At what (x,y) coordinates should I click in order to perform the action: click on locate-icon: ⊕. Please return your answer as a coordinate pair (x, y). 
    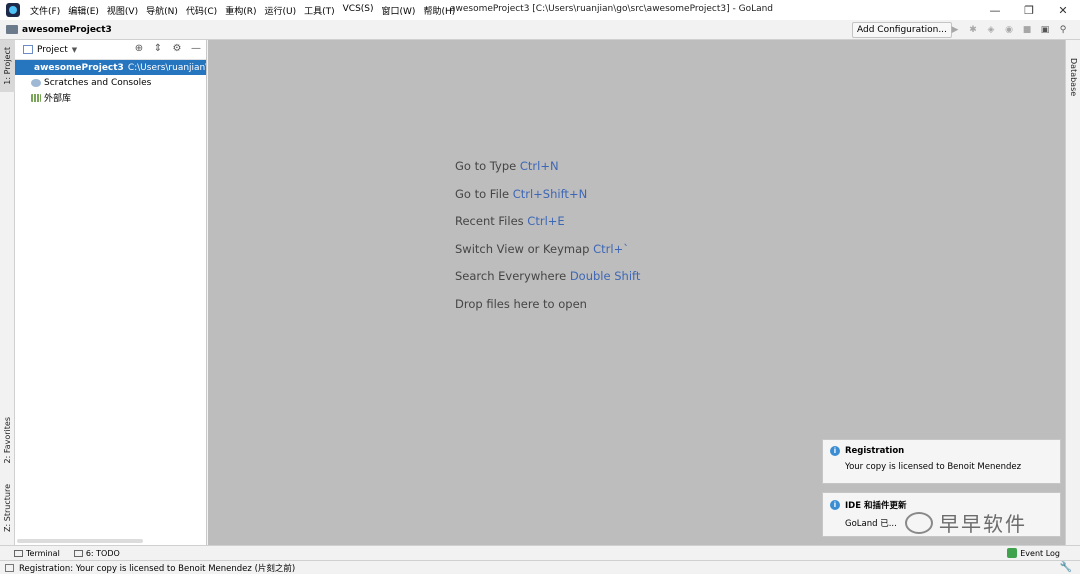
    Looking at the image, I should click on (139, 48).